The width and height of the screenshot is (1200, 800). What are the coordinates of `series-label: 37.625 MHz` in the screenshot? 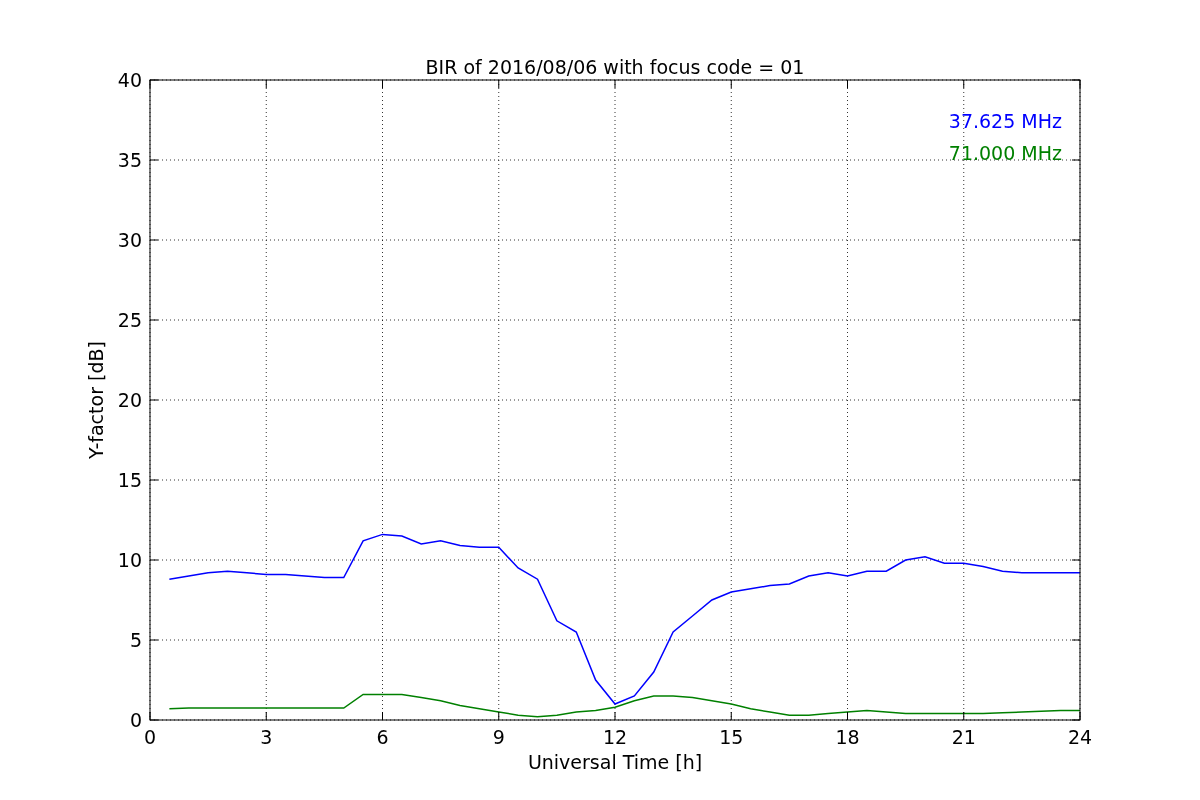 It's located at (1005, 121).